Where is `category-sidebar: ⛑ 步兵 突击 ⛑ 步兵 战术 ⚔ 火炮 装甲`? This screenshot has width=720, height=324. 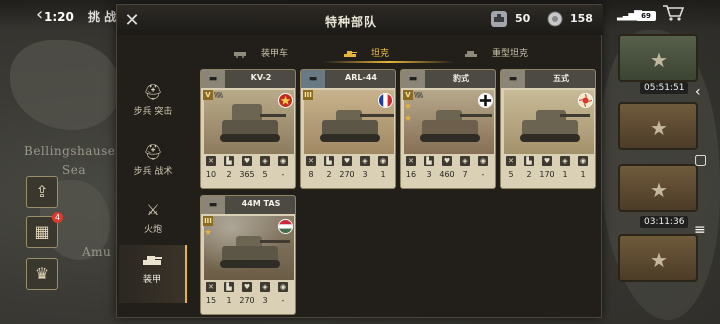
category-sidebar: ⛑ 步兵 突击 ⛑ 步兵 战术 ⚔ 火炮 装甲 is located at coordinates (153, 192).